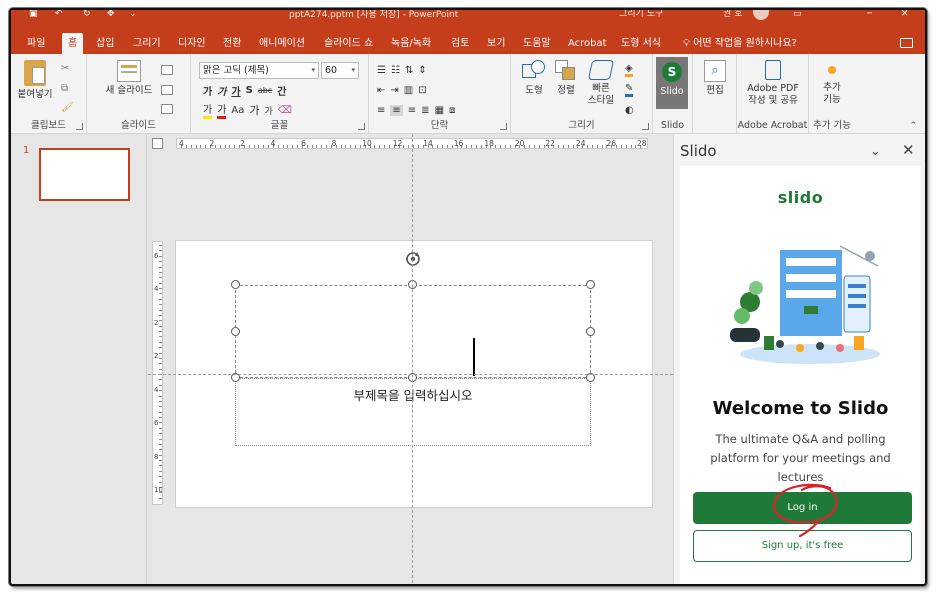  What do you see at coordinates (79, 126) in the screenshot?
I see `clipboard-launcher-icon` at bounding box center [79, 126].